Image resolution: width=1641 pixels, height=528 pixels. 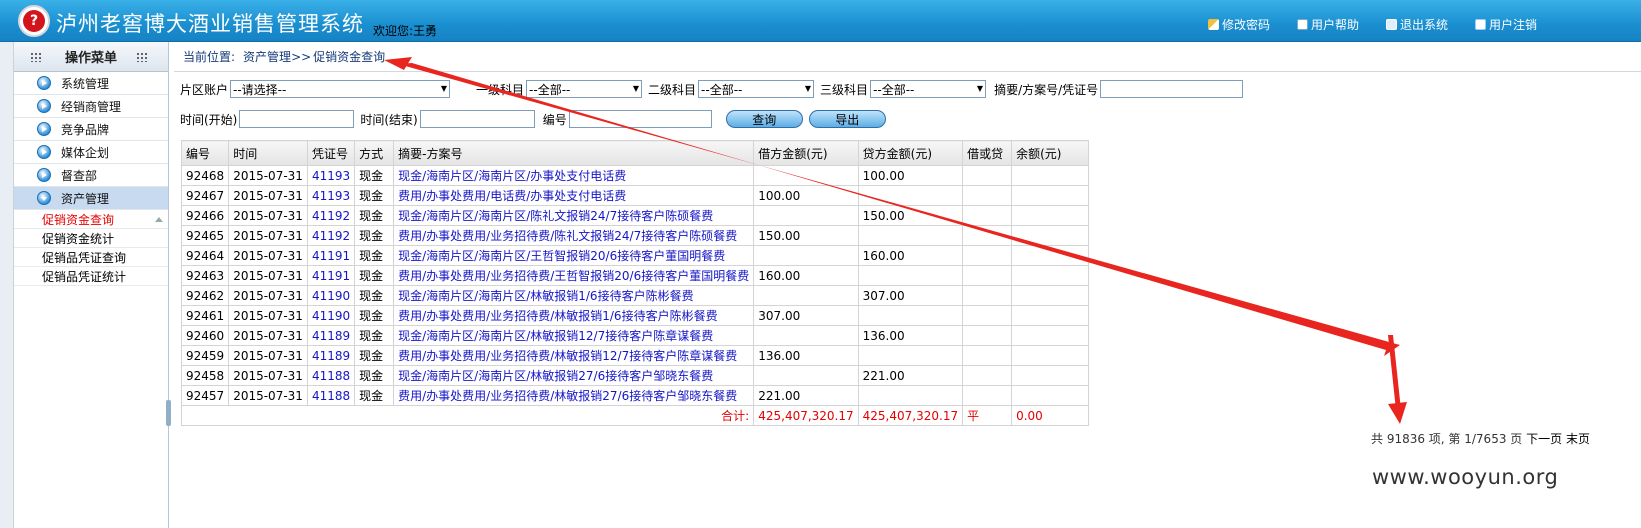 I want to click on export-button: 导出, so click(x=847, y=119).